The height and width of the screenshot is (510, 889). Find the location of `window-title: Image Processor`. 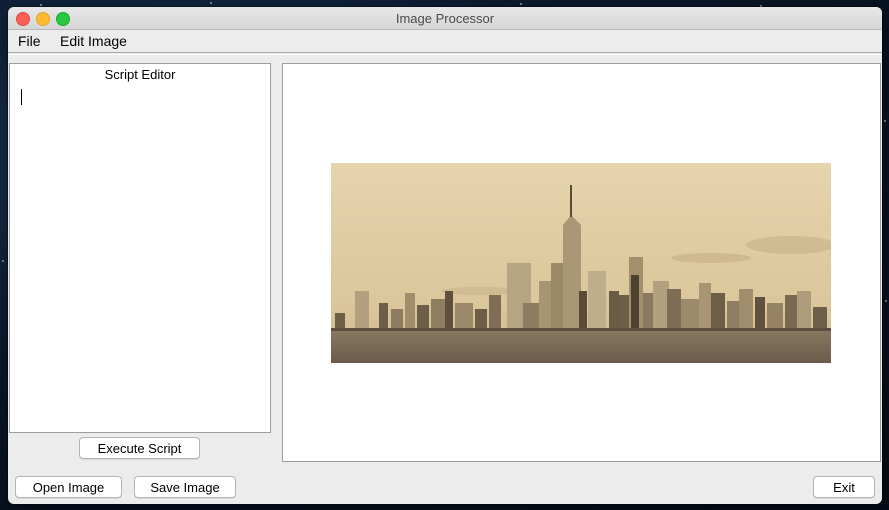

window-title: Image Processor is located at coordinates (445, 18).